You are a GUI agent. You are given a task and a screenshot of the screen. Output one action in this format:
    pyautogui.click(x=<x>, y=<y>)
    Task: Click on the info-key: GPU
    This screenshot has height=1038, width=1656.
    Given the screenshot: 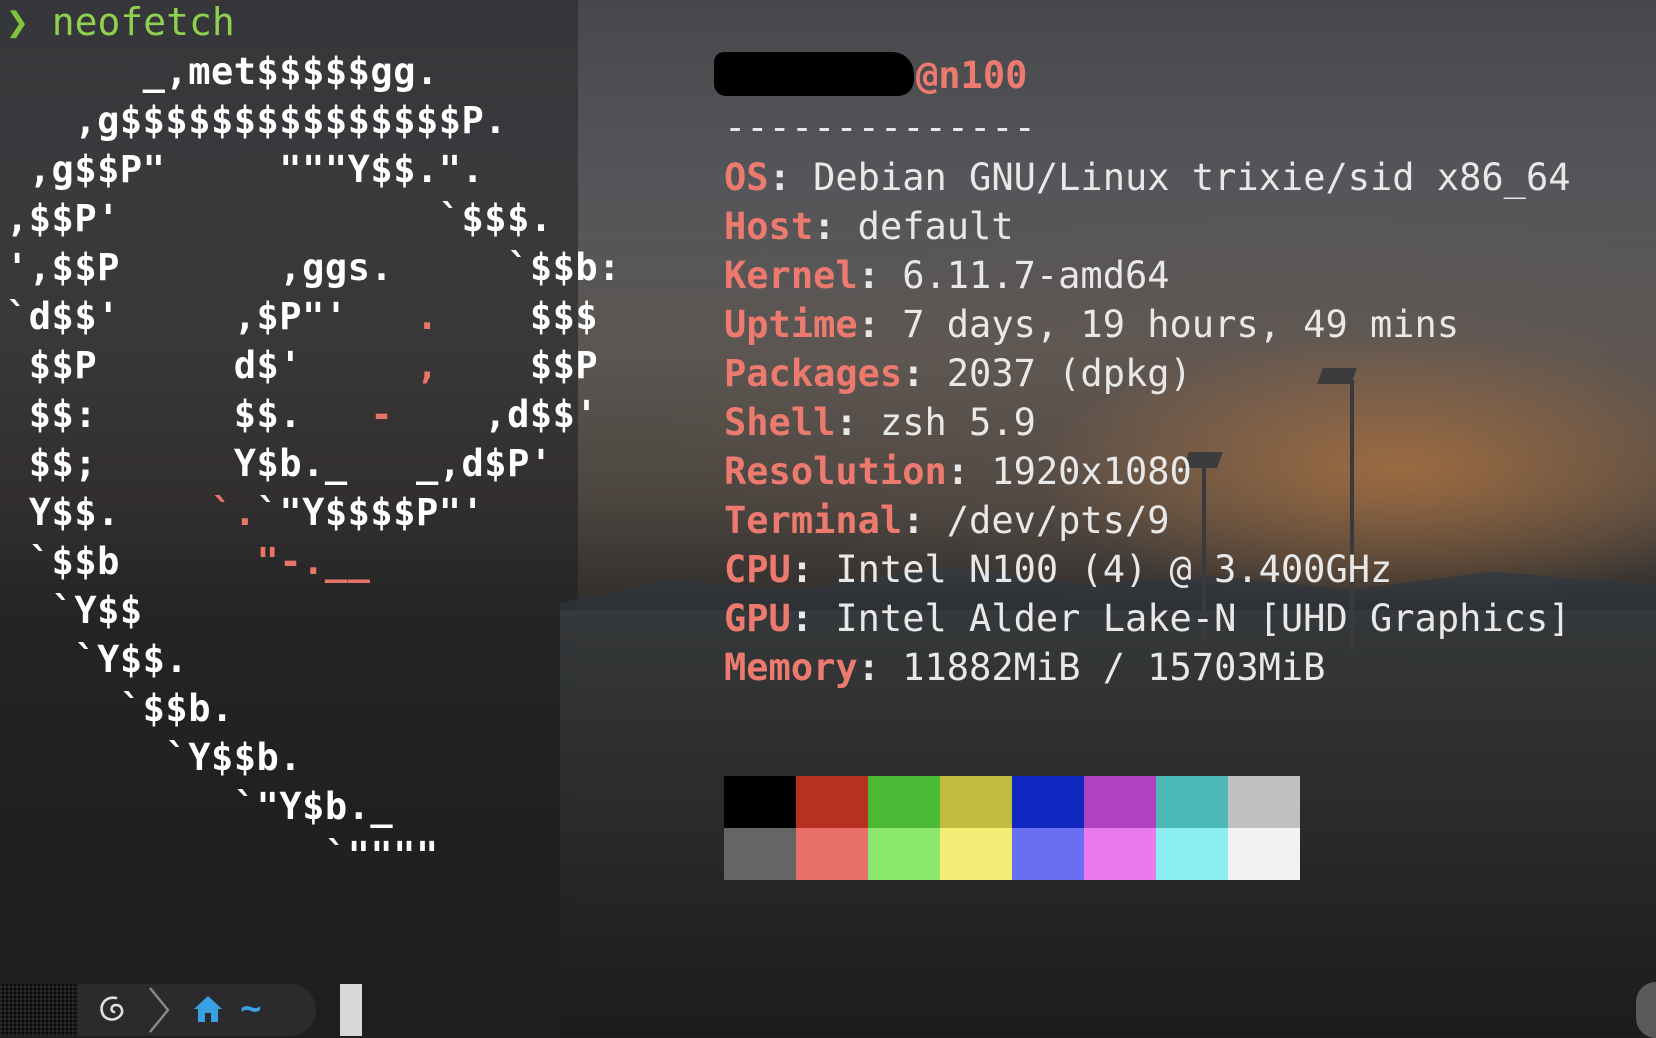 What is the action you would take?
    pyautogui.click(x=757, y=618)
    